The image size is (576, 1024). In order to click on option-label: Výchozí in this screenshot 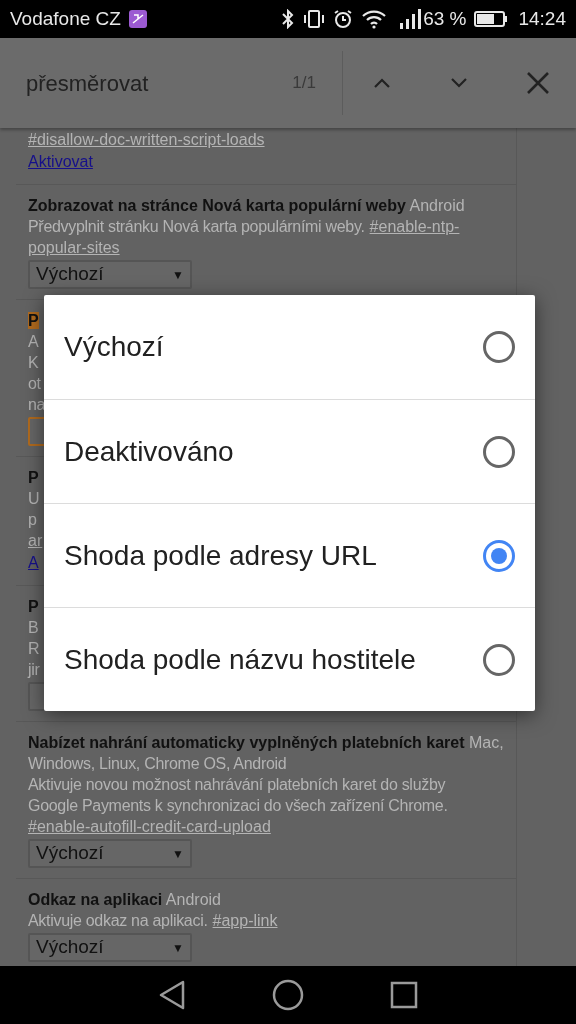, I will do `click(114, 347)`.